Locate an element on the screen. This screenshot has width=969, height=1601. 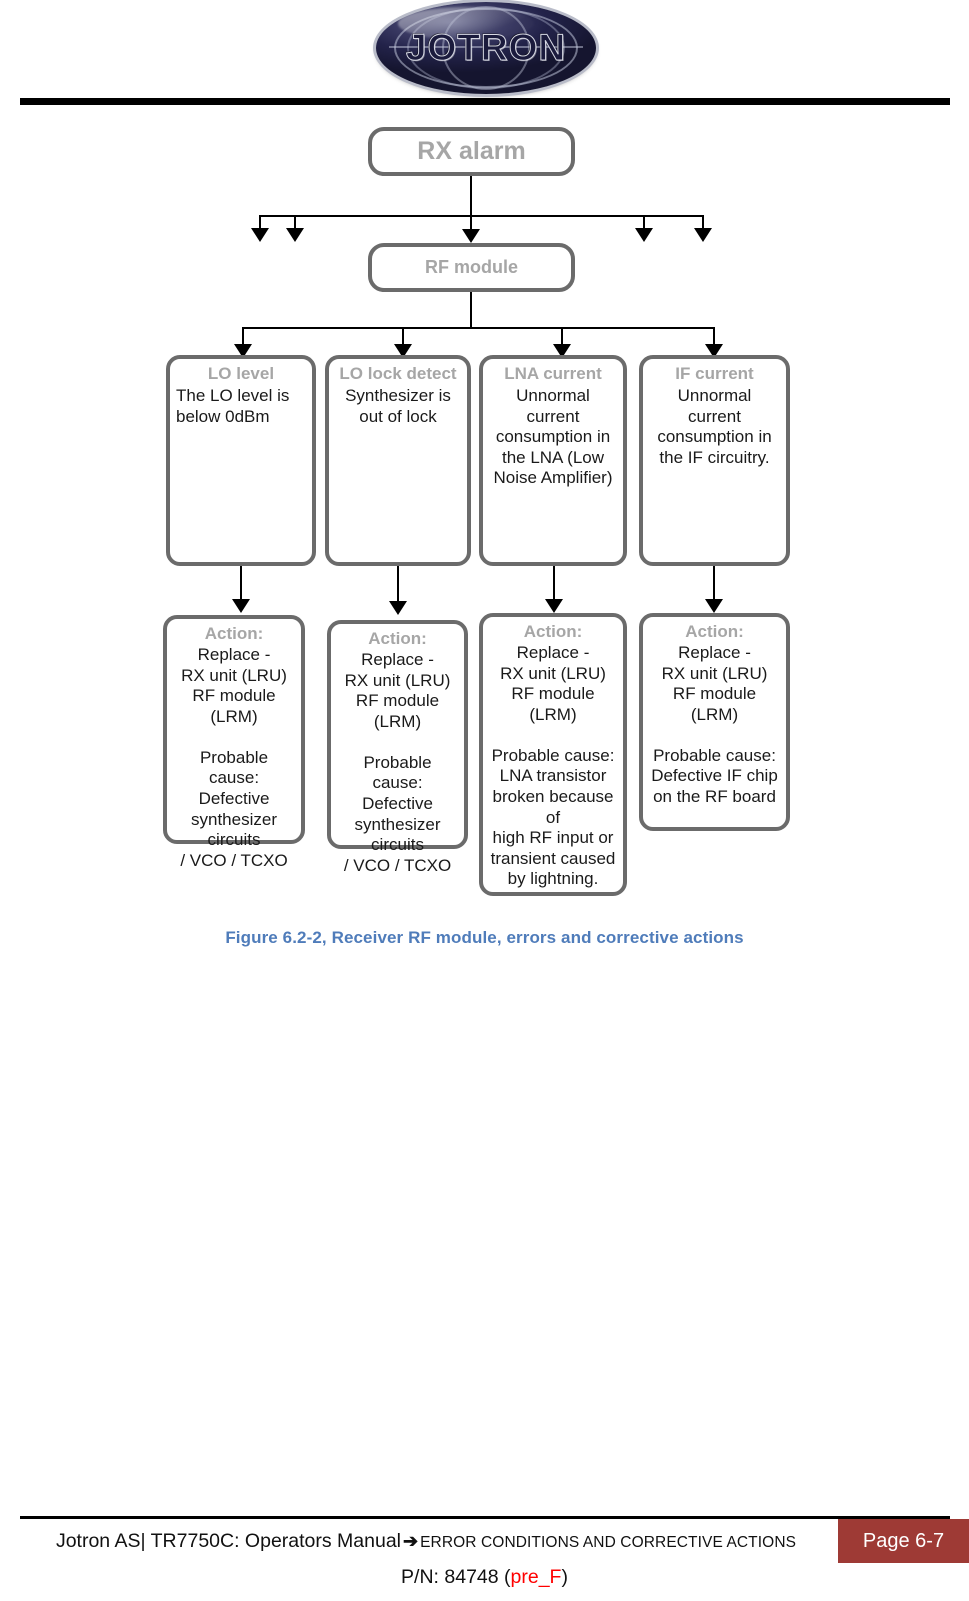
header-divider-rule is located at coordinates (485, 101).